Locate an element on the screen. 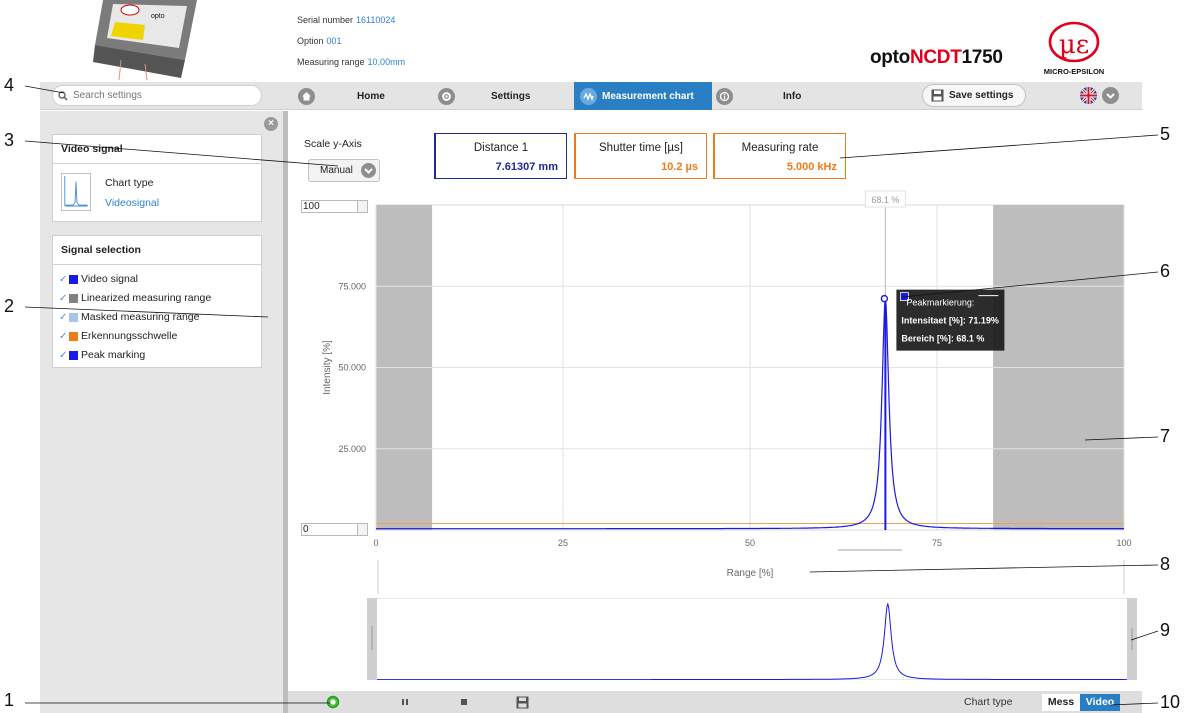  y-axis-title: Intensity [%] is located at coordinates (327, 367).